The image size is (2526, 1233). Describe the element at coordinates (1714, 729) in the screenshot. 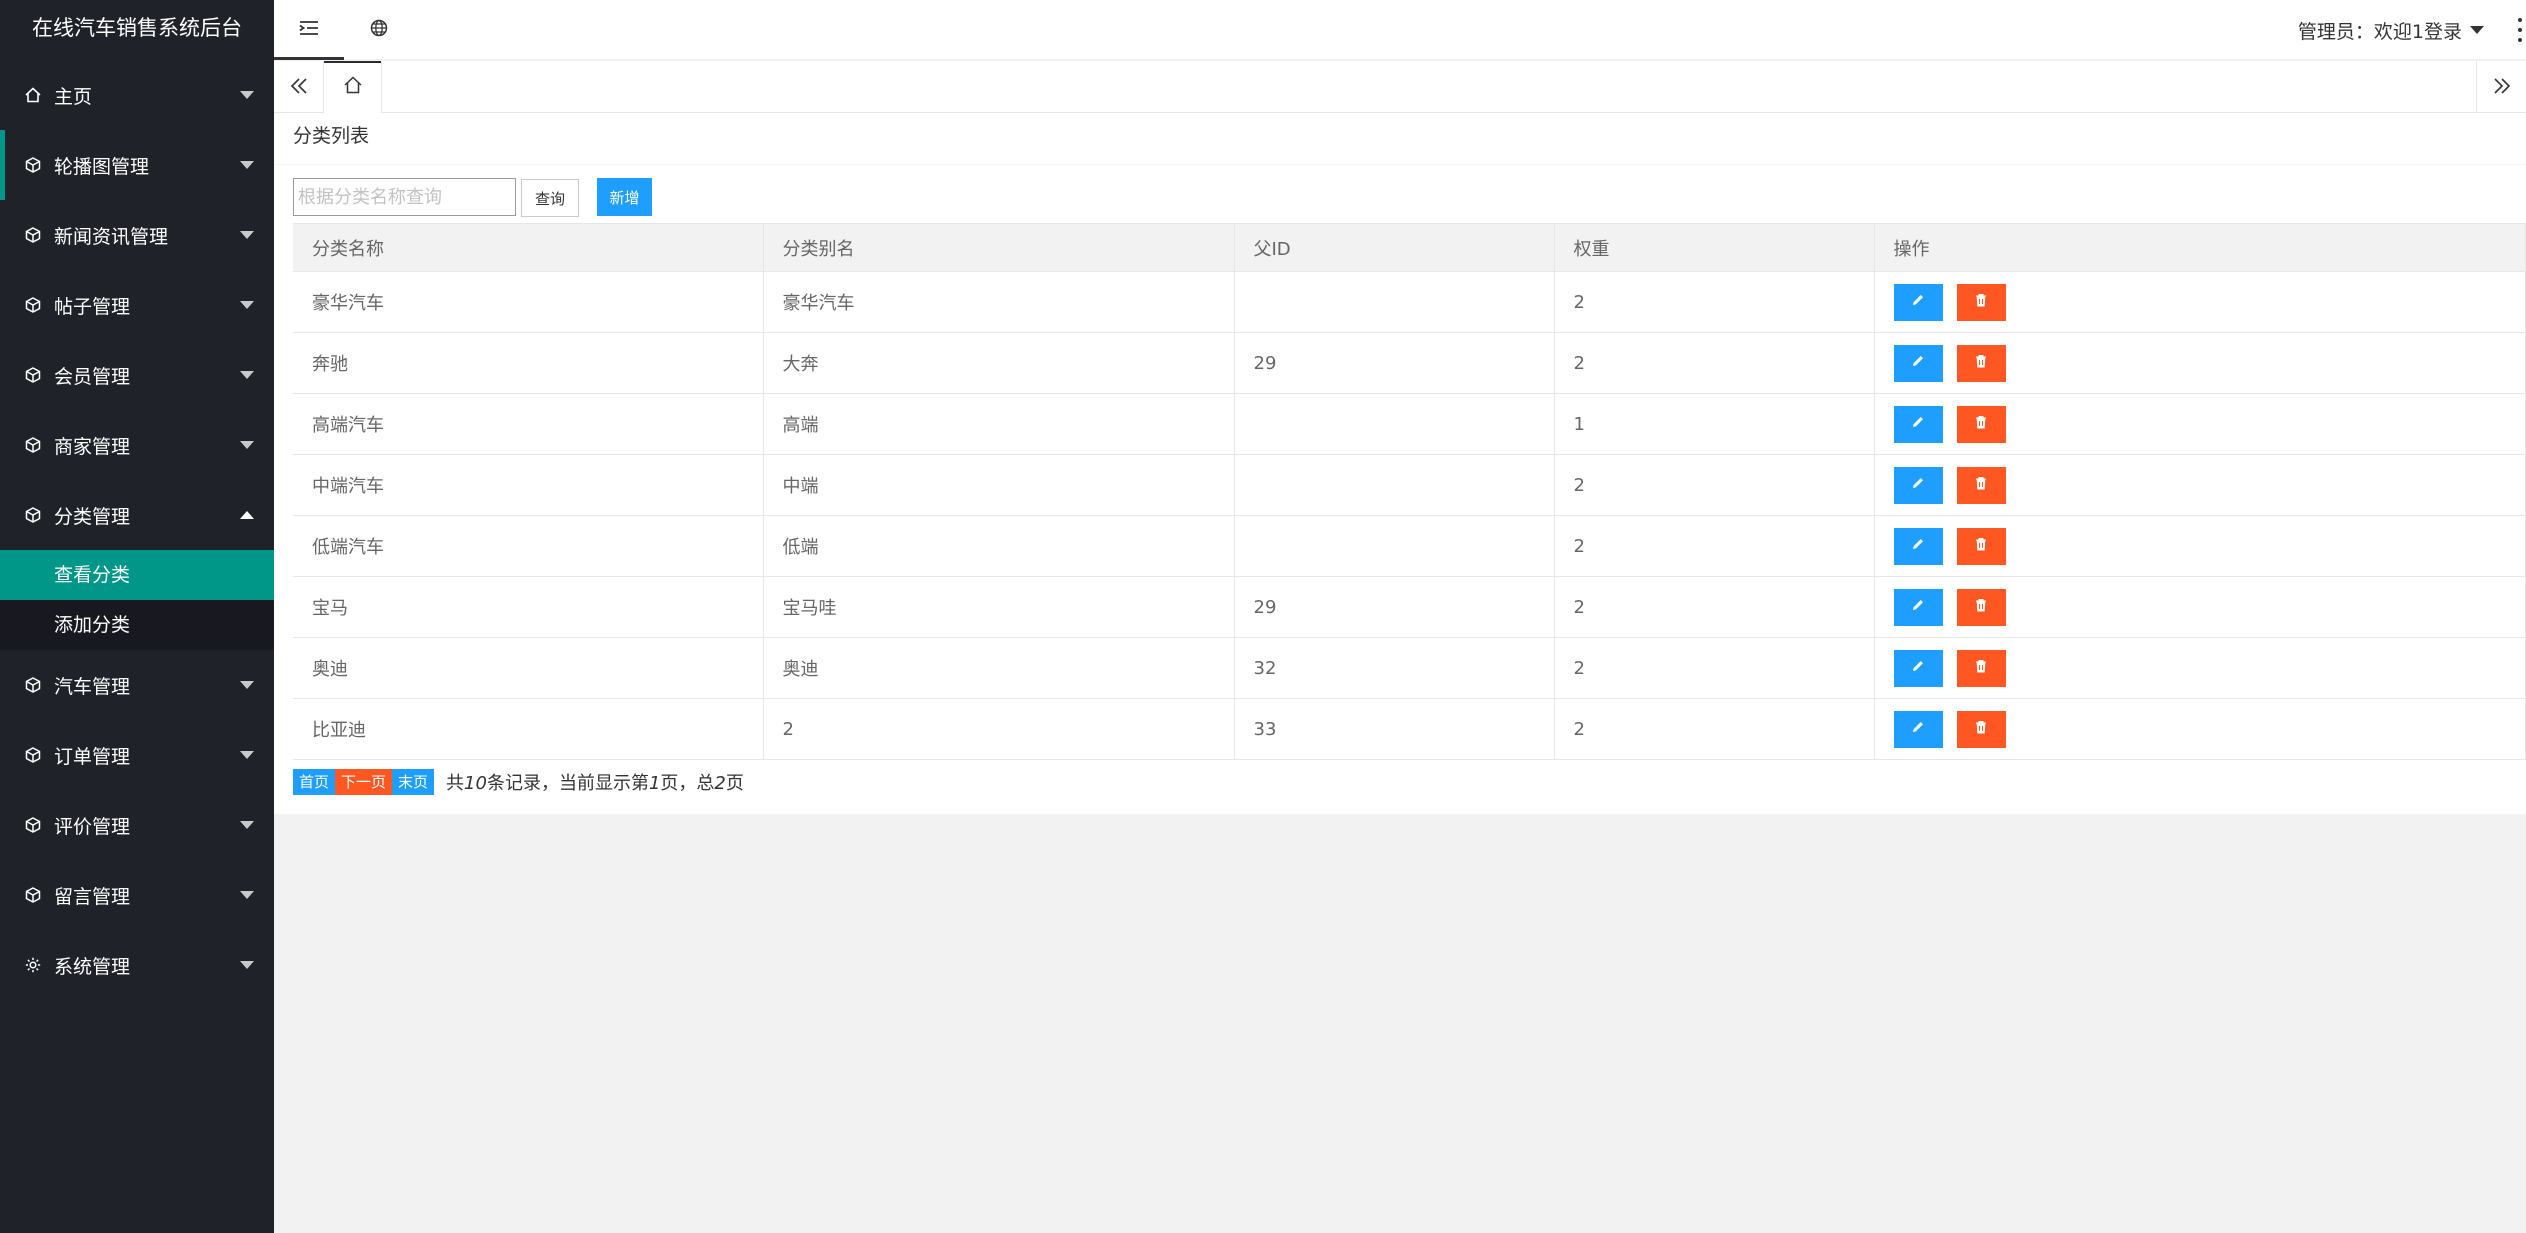

I see `table-cell: 2` at that location.